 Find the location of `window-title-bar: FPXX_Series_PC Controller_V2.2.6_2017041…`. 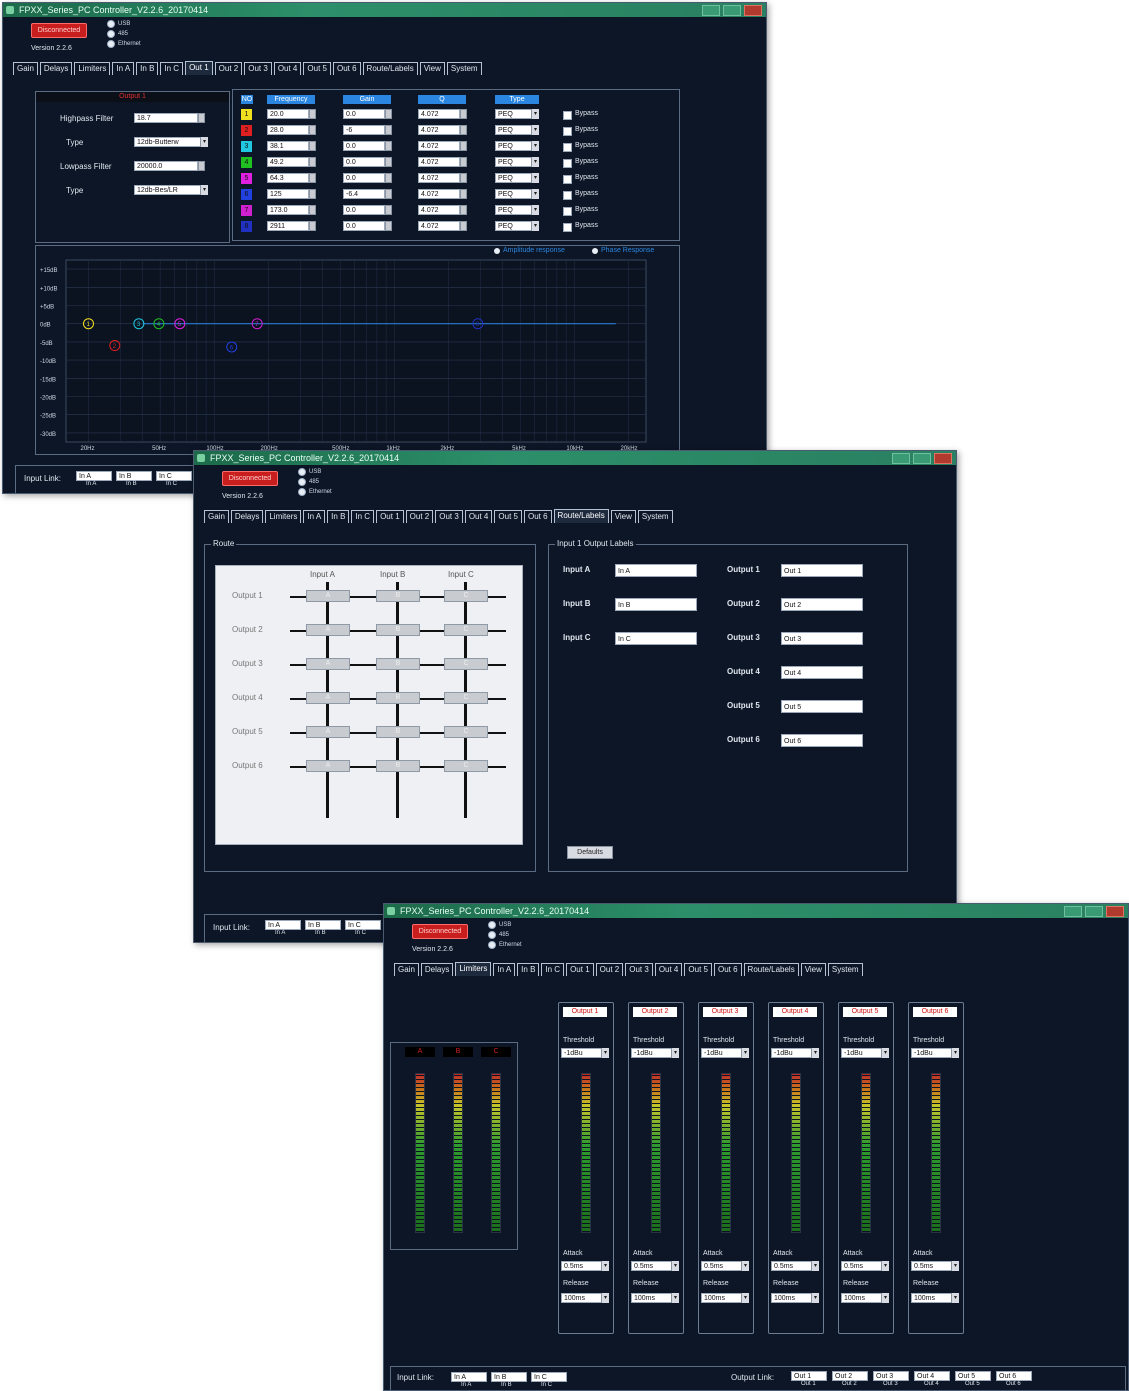

window-title-bar: FPXX_Series_PC Controller_V2.2.6_2017041… is located at coordinates (756, 911).